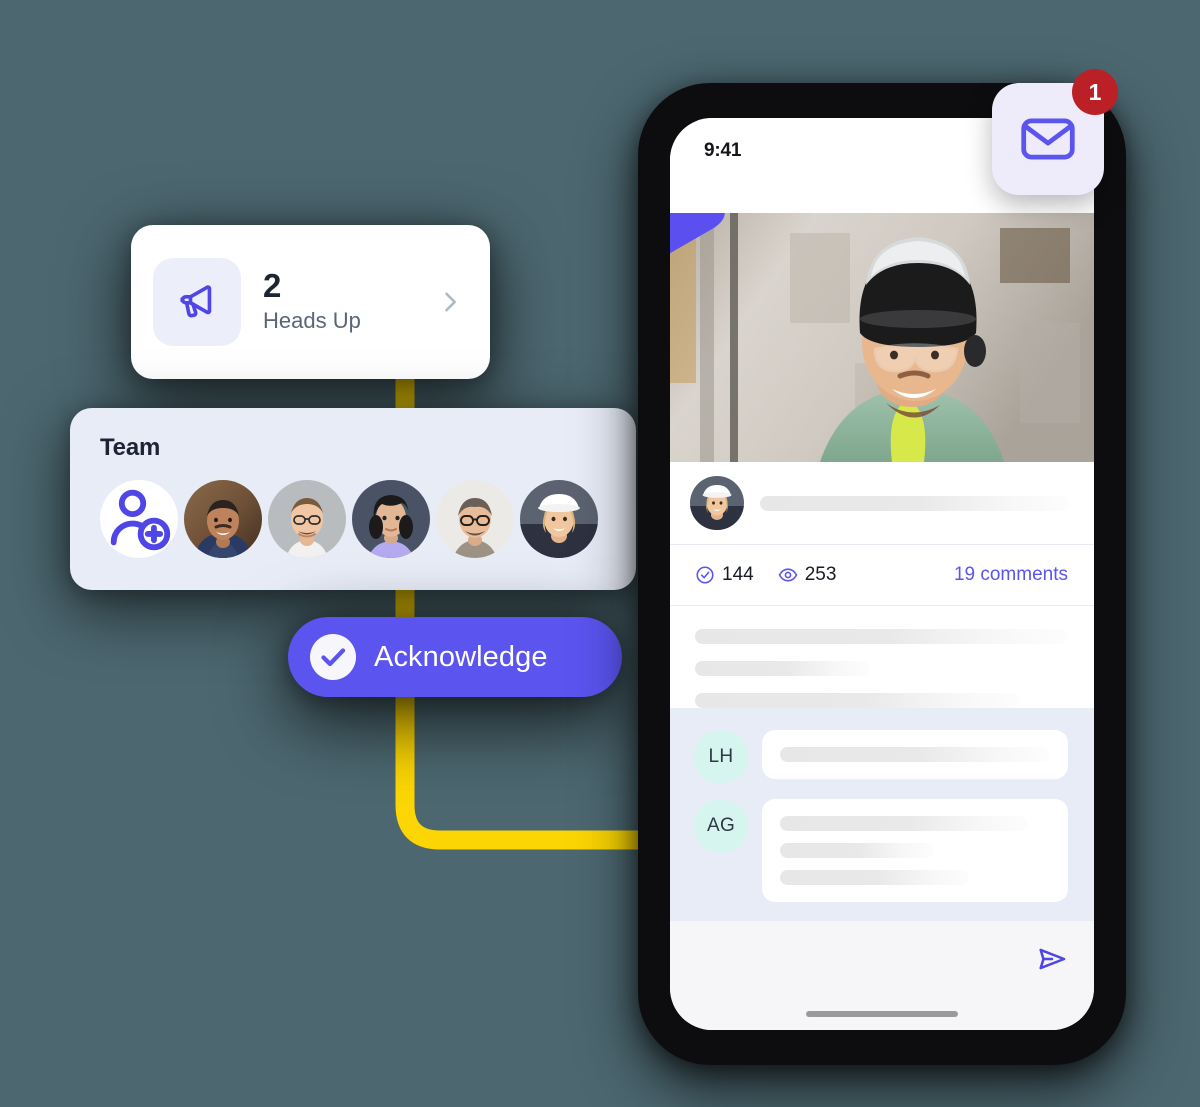  Describe the element at coordinates (882, 1014) in the screenshot. I see `home-indicator` at that location.